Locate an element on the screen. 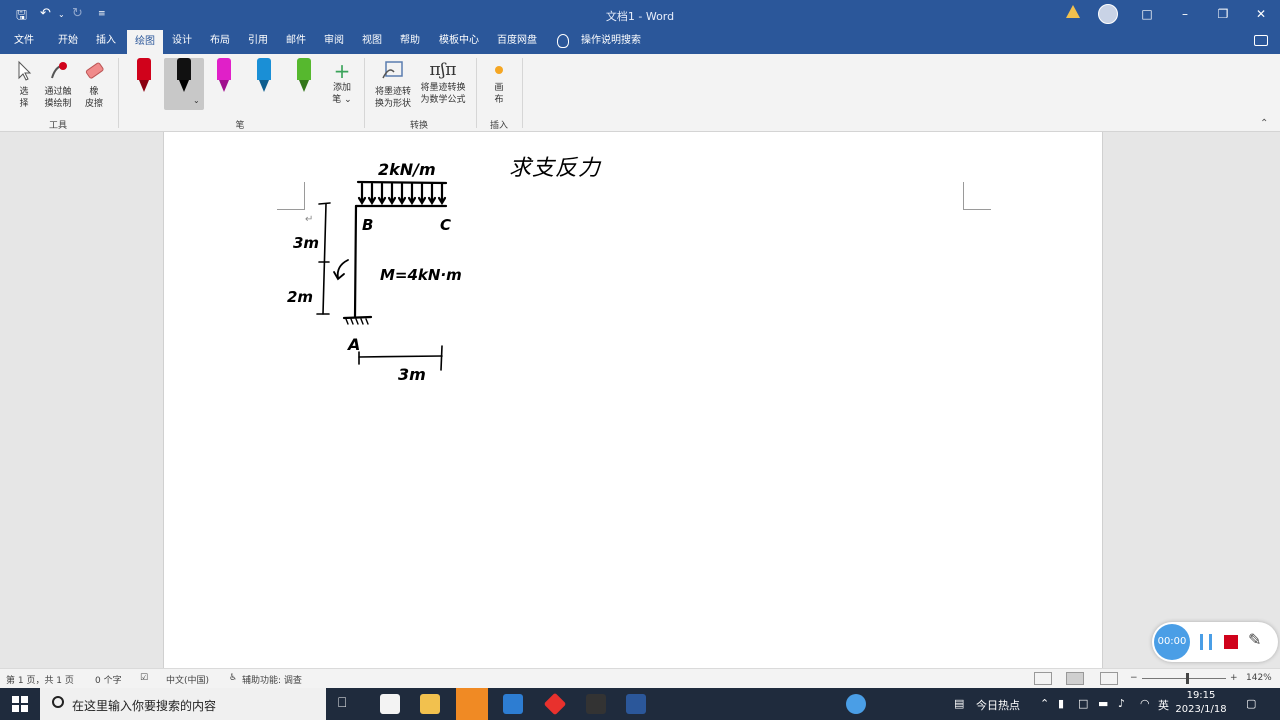 The width and height of the screenshot is (1280, 720). clock: 19:15 2023/1/18 is located at coordinates (1201, 703).